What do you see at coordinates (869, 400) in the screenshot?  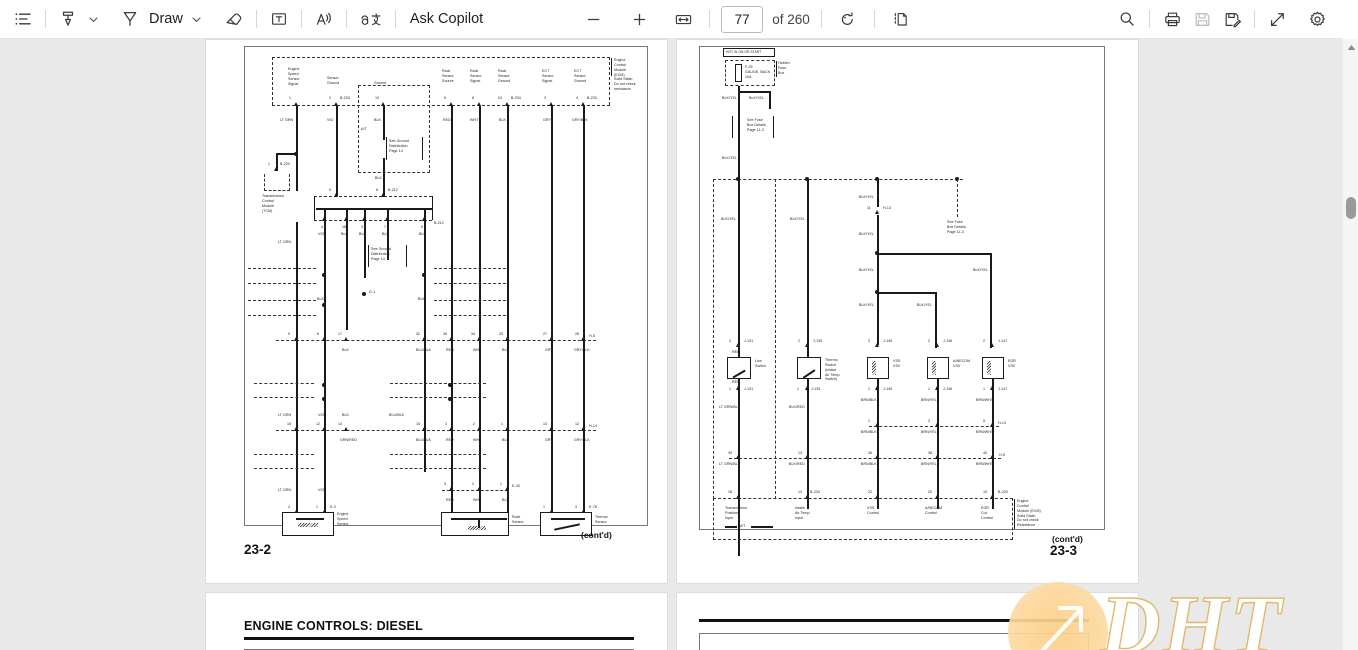 I see `vss-col-1: BRN/BLK` at bounding box center [869, 400].